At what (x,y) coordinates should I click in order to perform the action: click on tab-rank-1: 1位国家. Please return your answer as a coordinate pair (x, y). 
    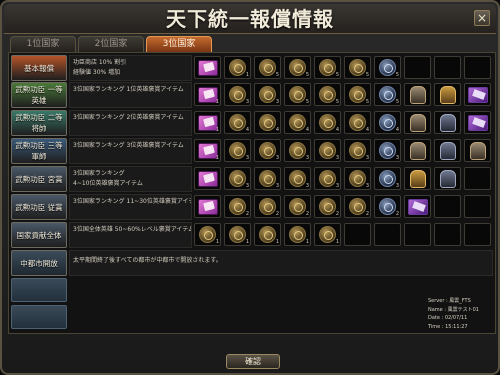
    Looking at the image, I should click on (43, 44).